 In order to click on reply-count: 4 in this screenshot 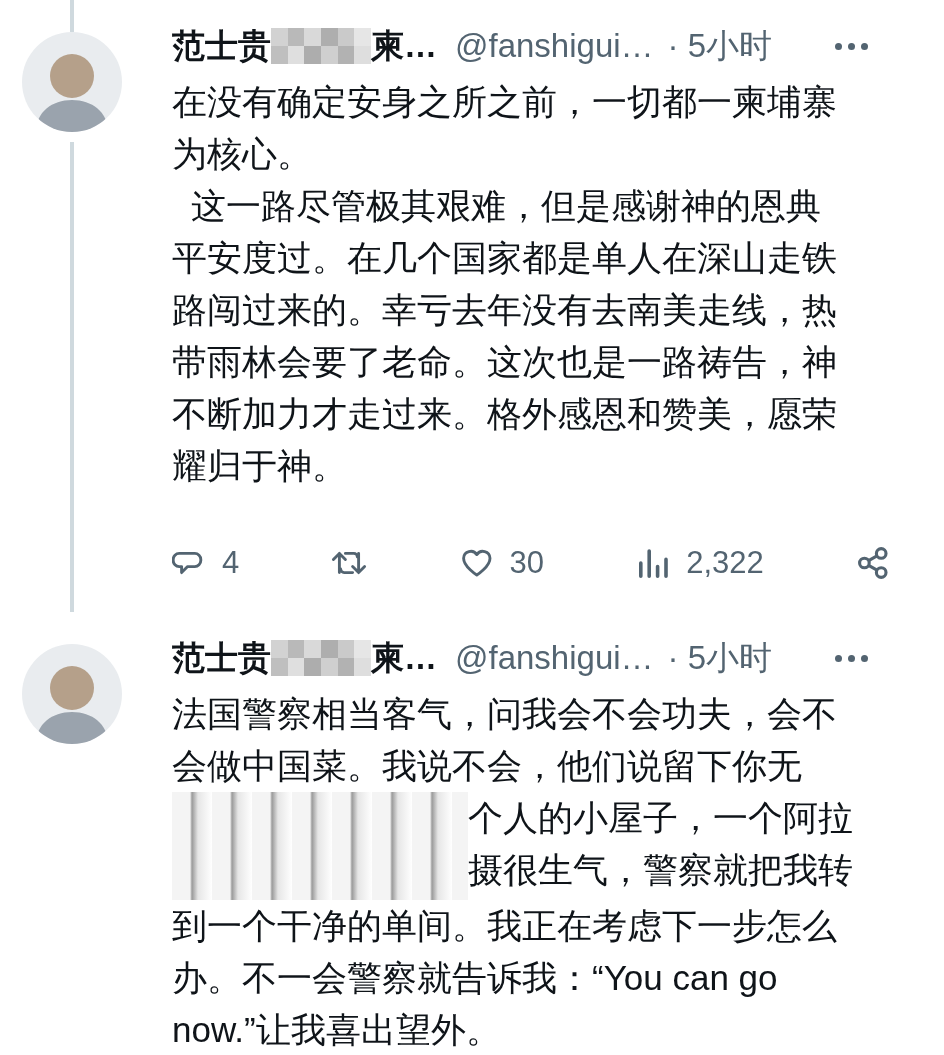, I will do `click(231, 563)`.